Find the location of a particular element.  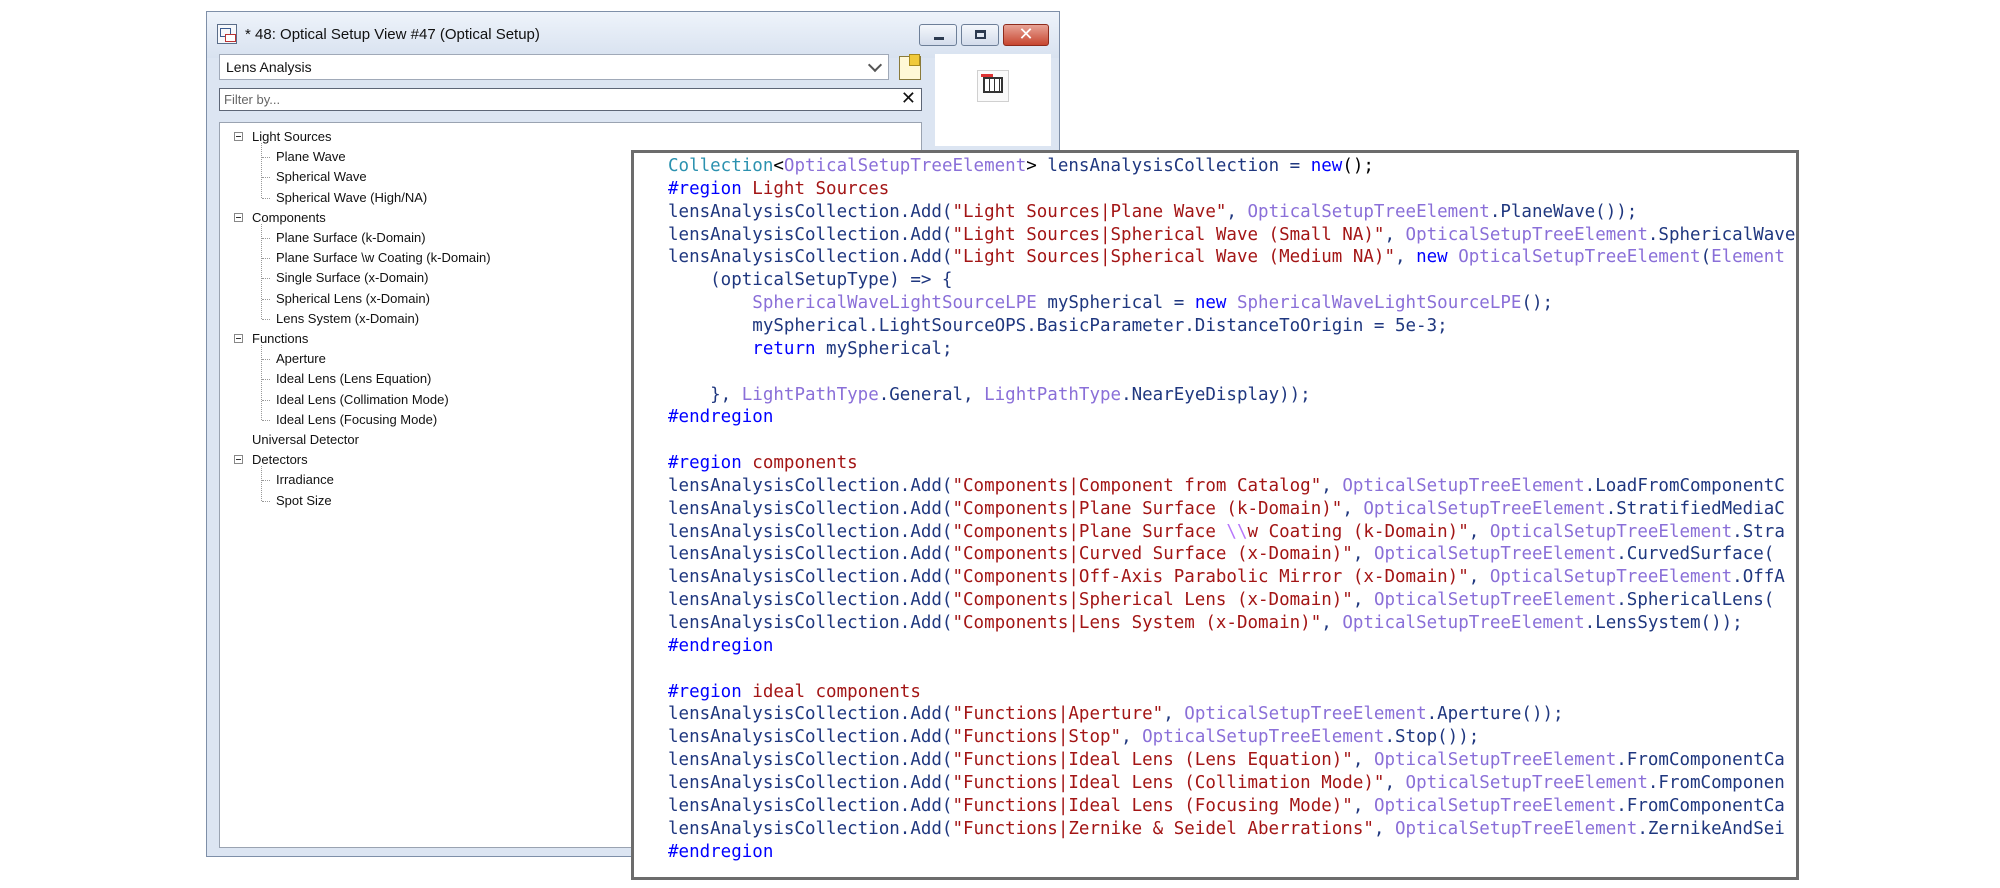

code-line: return mySpherical; is located at coordinates (810, 349).